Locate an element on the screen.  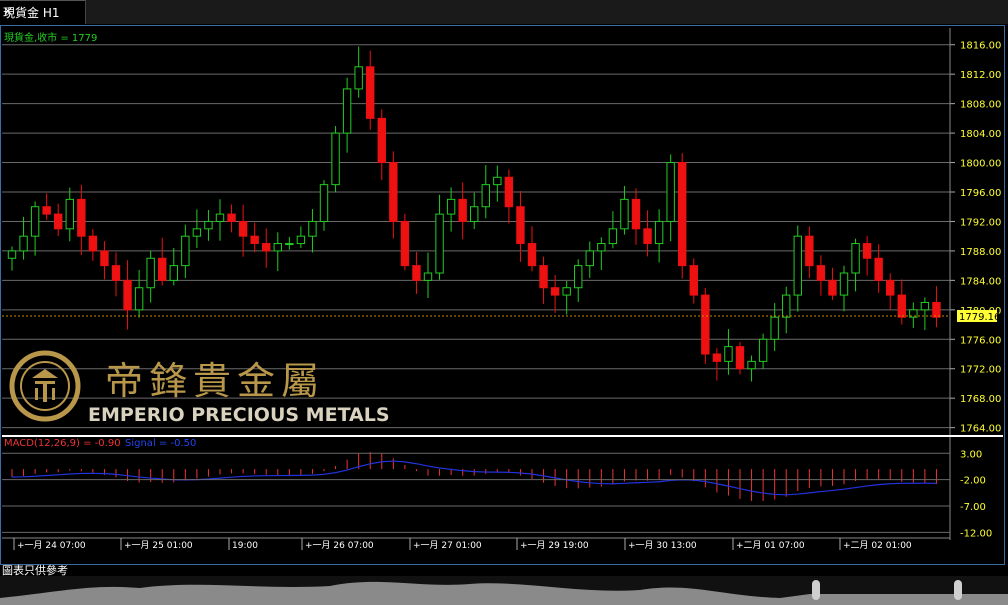
time-tick-label: +一月 30 13:00 is located at coordinates (662, 545).